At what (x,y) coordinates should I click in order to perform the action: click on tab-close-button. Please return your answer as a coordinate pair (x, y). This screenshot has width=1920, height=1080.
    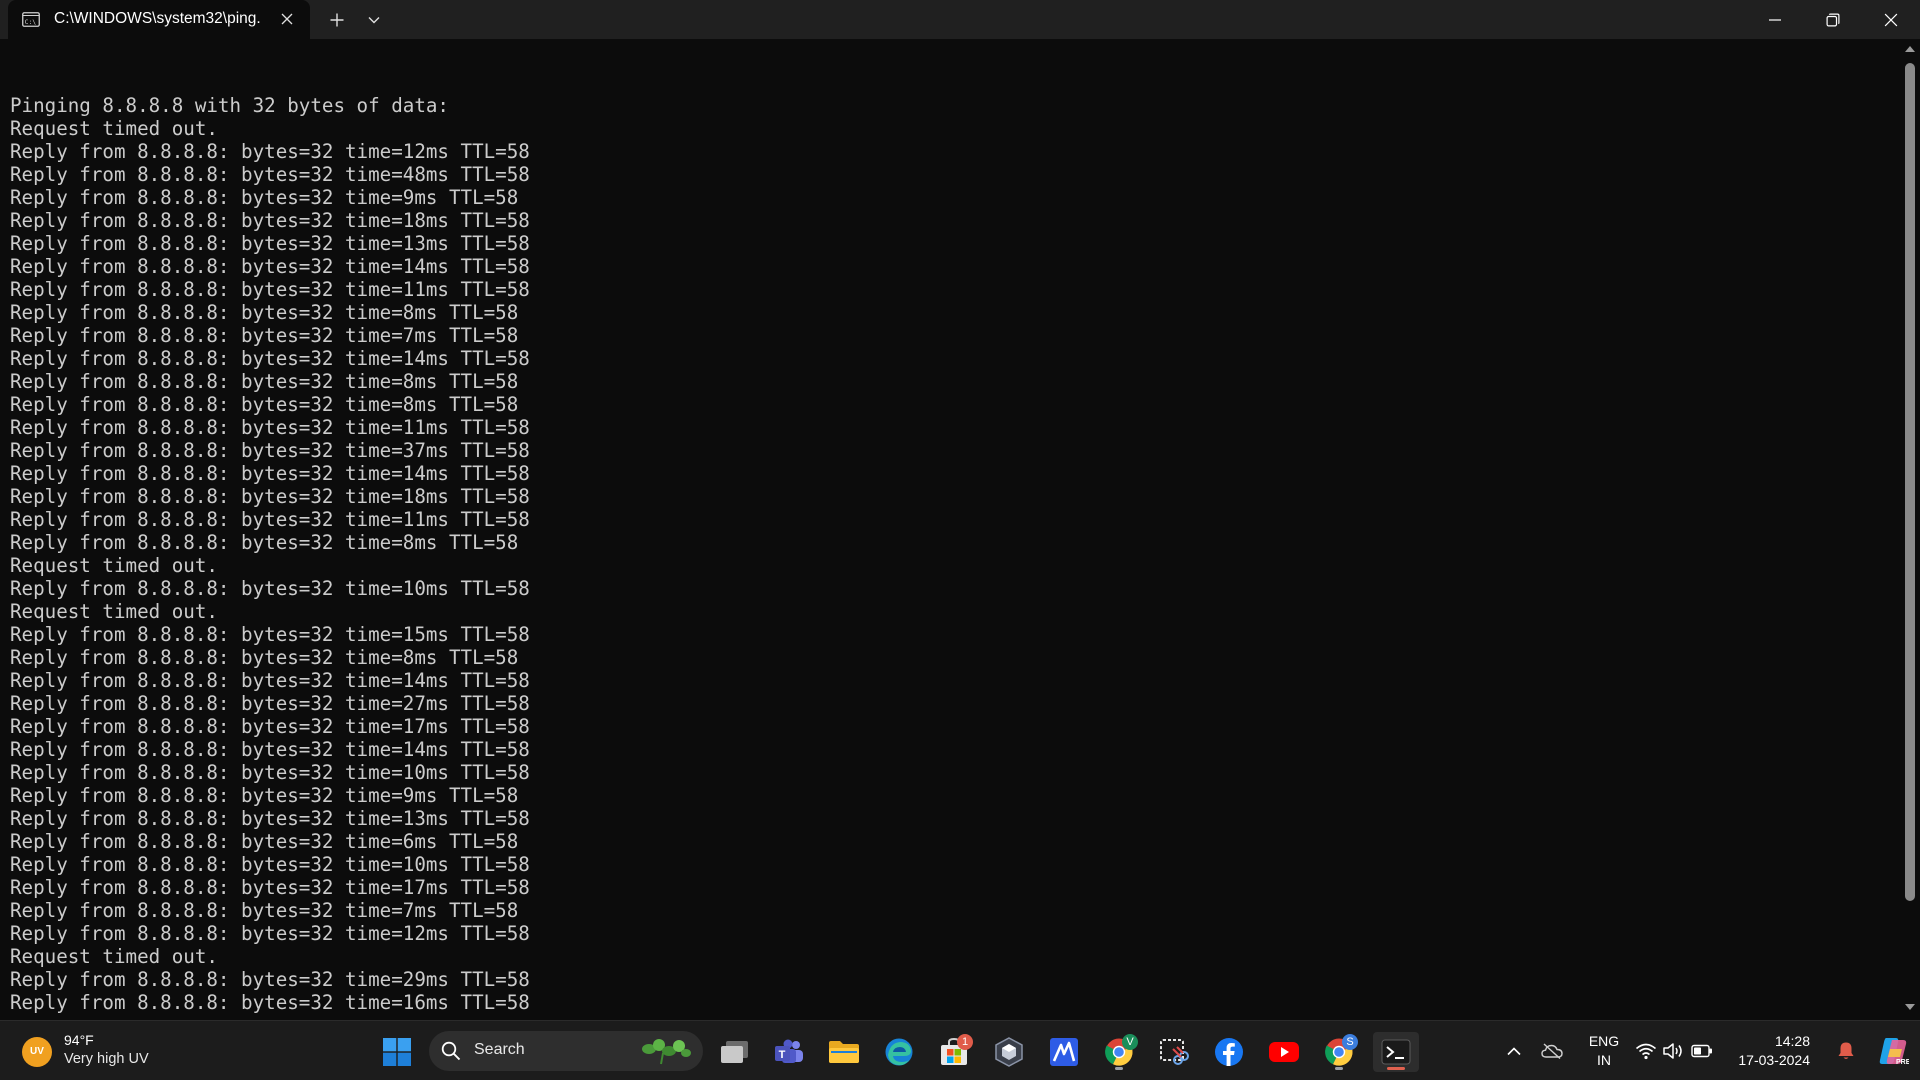
    Looking at the image, I should click on (287, 19).